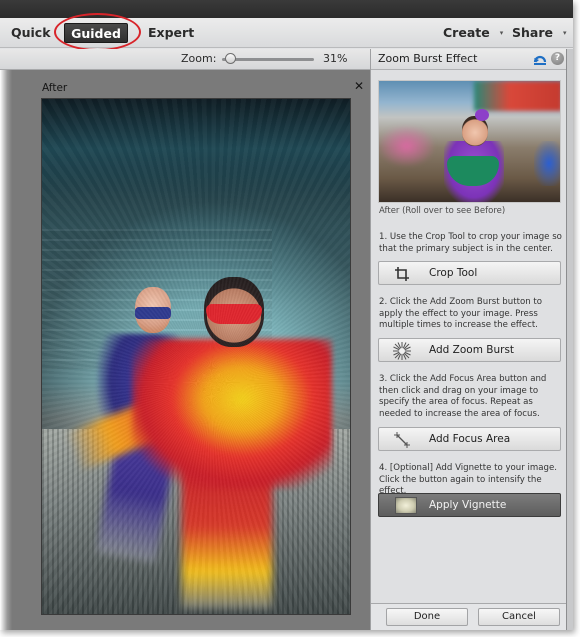  Describe the element at coordinates (532, 32) in the screenshot. I see `share-menu-label: Share` at that location.